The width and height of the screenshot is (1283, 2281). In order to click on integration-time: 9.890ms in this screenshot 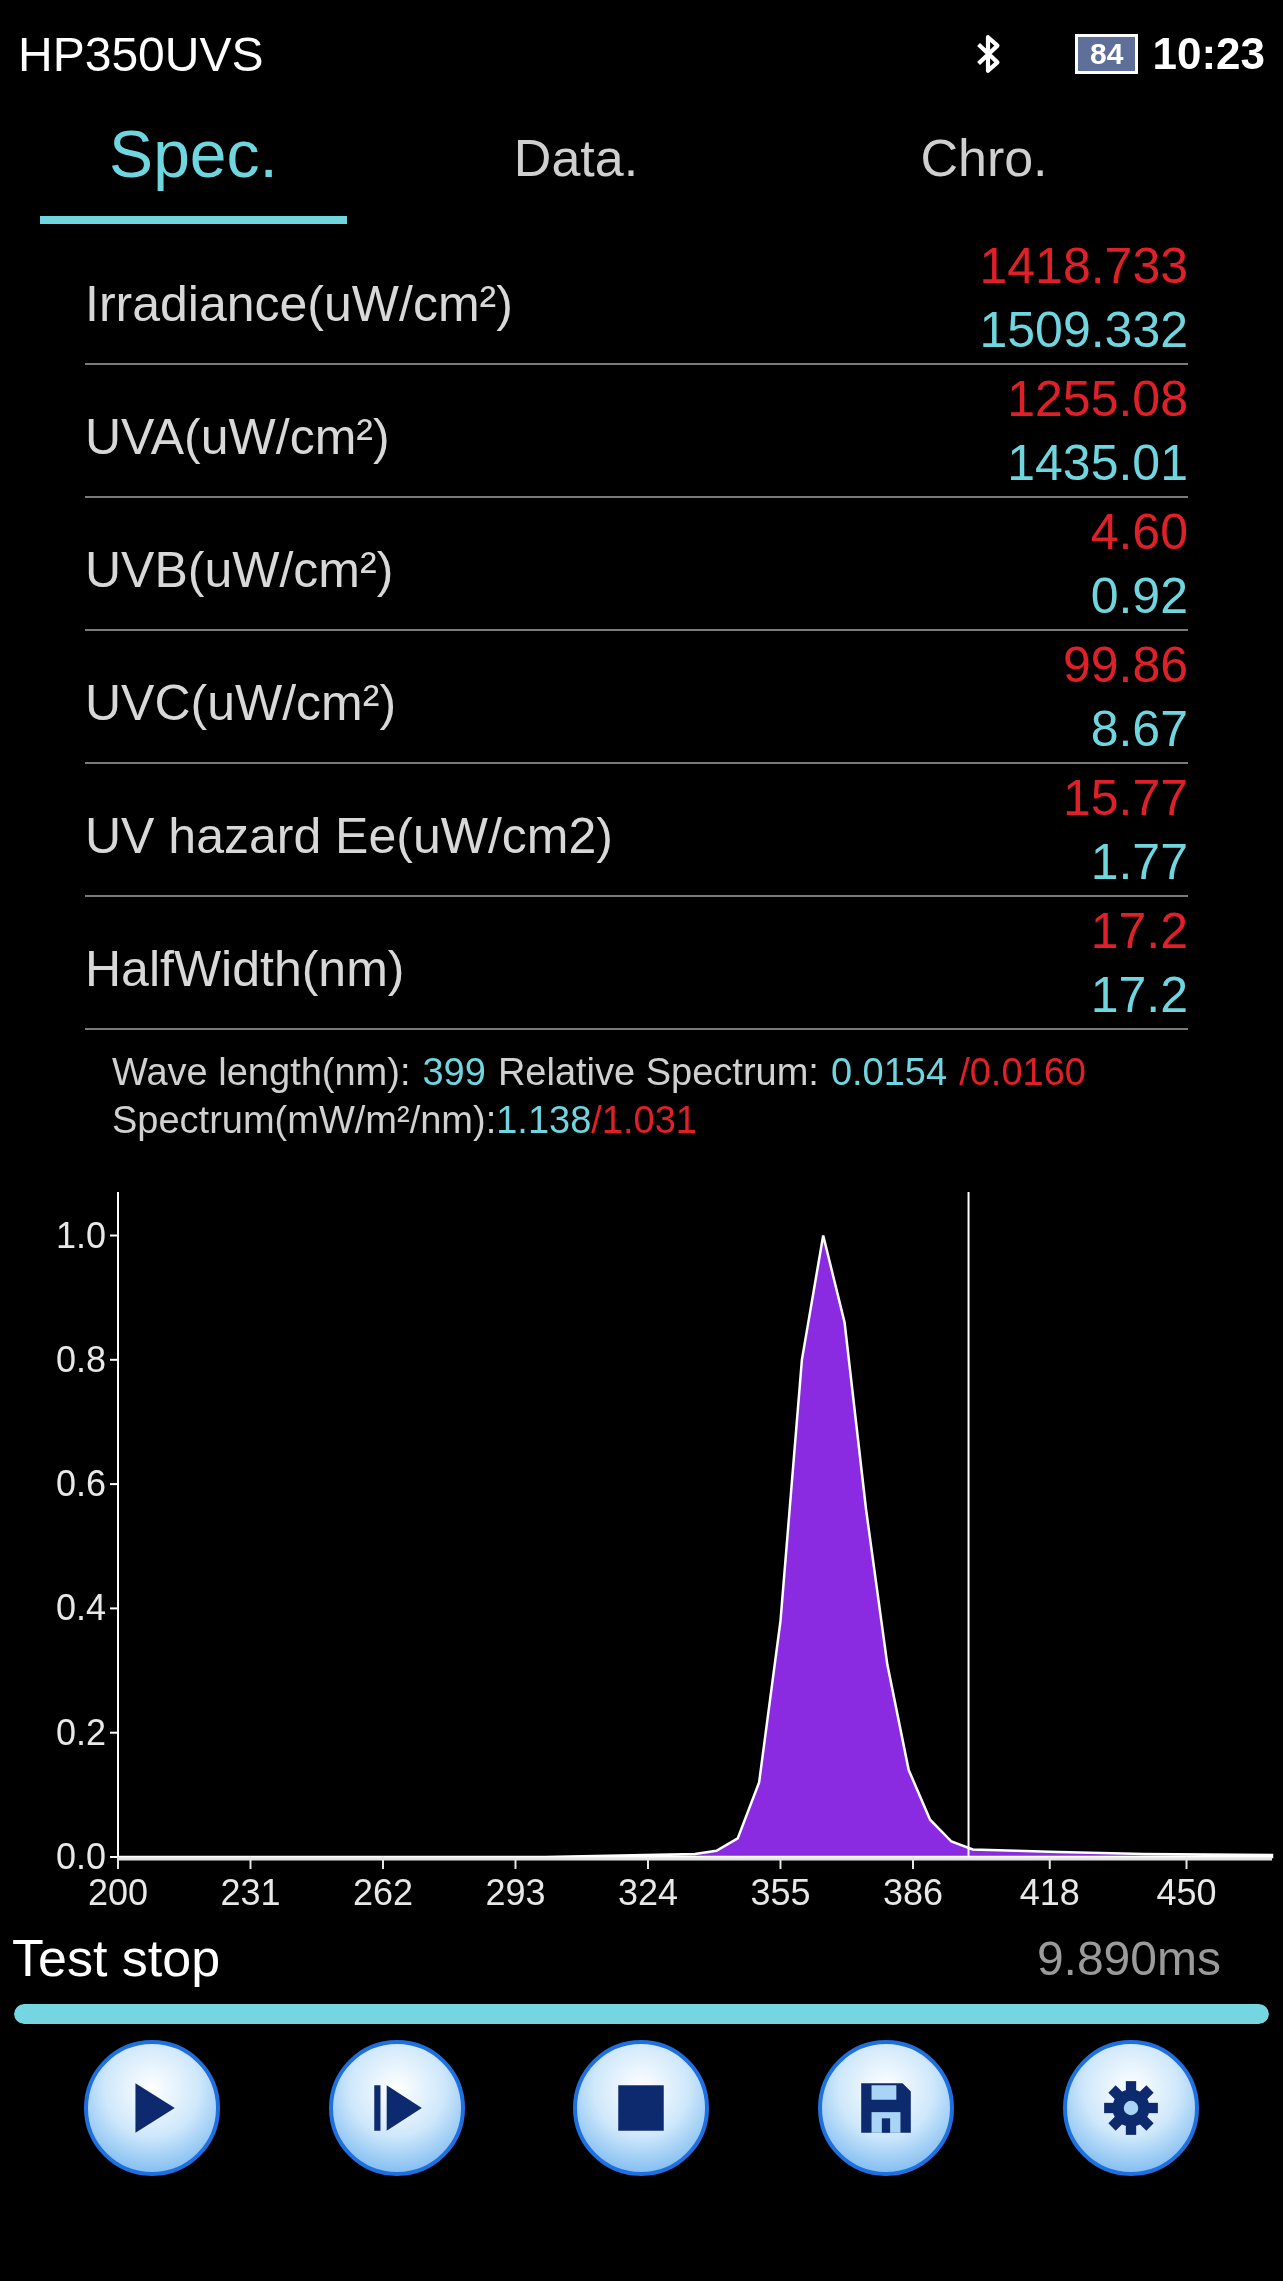, I will do `click(1128, 1958)`.